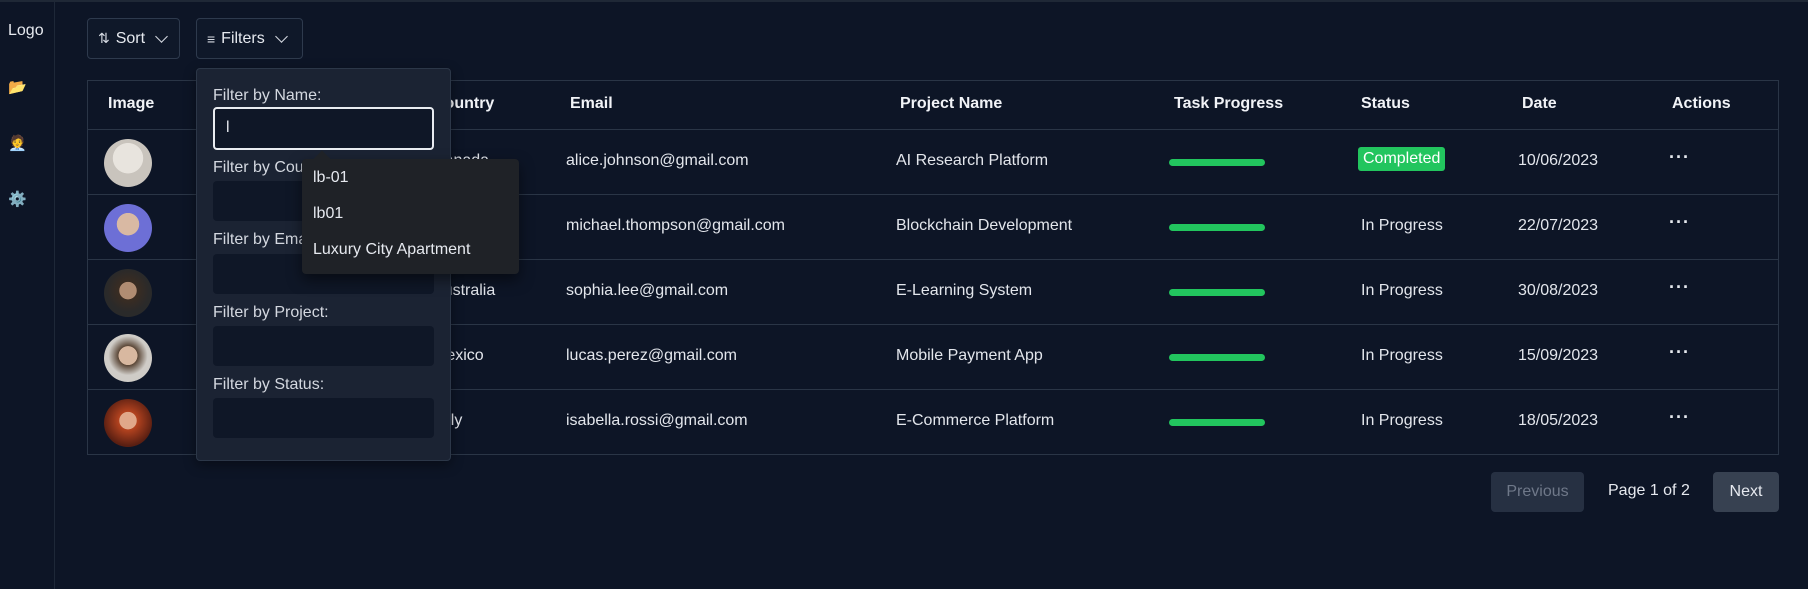 The width and height of the screenshot is (1808, 589). What do you see at coordinates (1558, 225) in the screenshot?
I see `date-cell: 22/07/2023` at bounding box center [1558, 225].